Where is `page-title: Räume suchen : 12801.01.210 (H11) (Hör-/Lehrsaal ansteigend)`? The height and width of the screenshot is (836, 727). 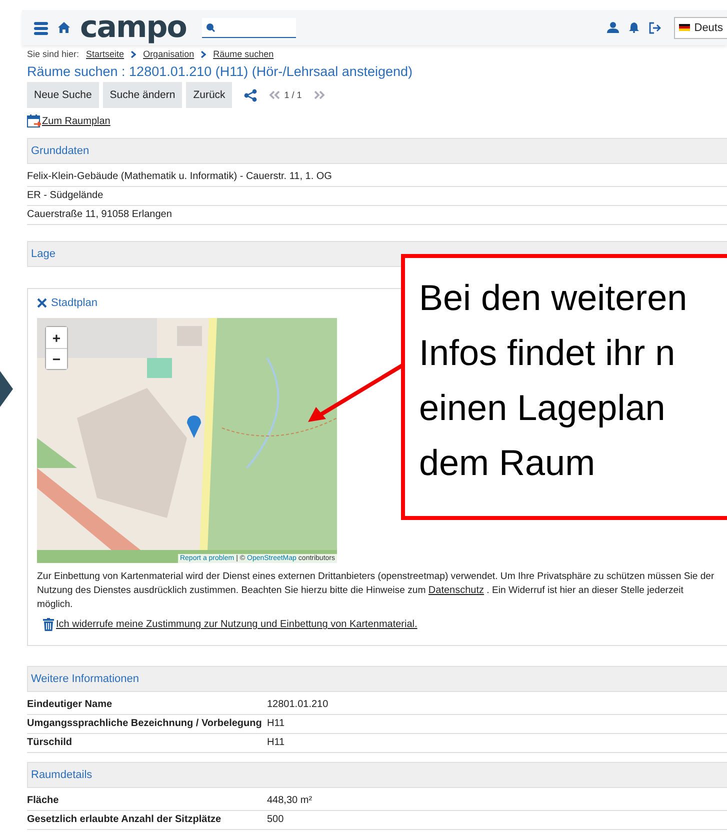 page-title: Räume suchen : 12801.01.210 (H11) (Hör-/Lehrsaal ansteigend) is located at coordinates (220, 71).